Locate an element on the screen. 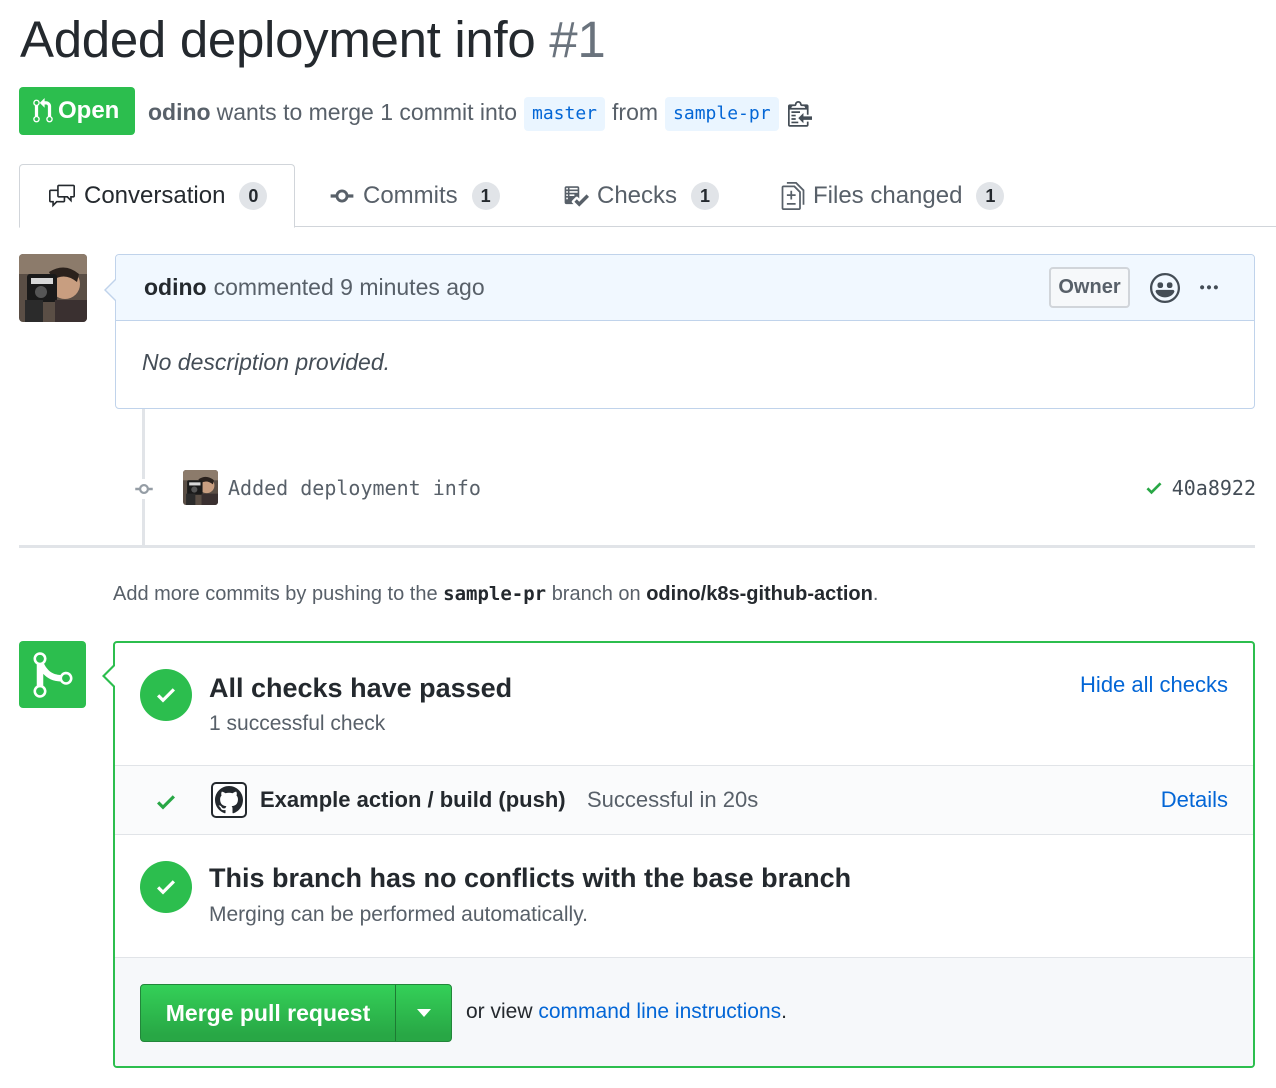  tab-files-changed: Files changed 1 is located at coordinates (893, 195).